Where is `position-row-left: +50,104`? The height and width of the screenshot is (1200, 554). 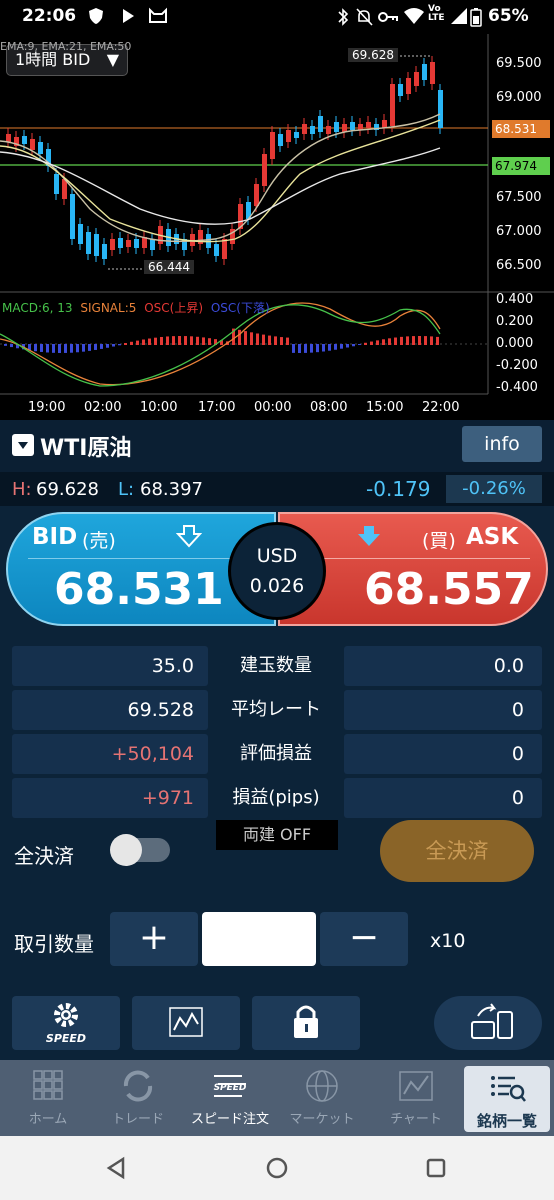 position-row-left: +50,104 is located at coordinates (110, 754).